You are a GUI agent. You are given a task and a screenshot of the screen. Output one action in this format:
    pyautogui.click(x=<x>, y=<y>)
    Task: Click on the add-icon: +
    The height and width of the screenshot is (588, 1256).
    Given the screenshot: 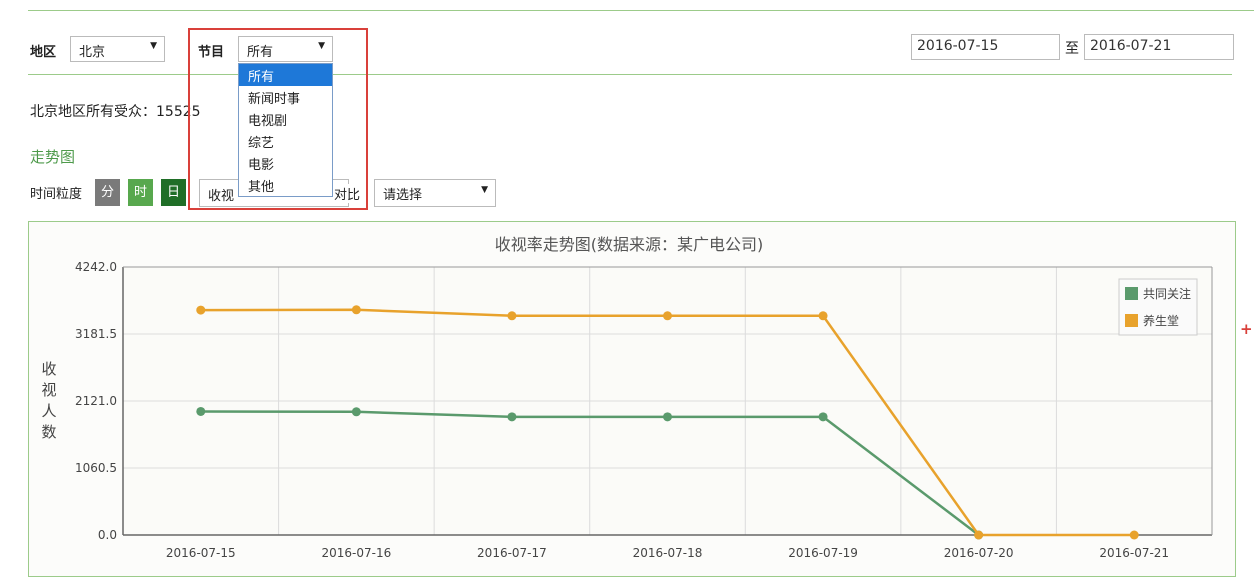 What is the action you would take?
    pyautogui.click(x=1246, y=329)
    